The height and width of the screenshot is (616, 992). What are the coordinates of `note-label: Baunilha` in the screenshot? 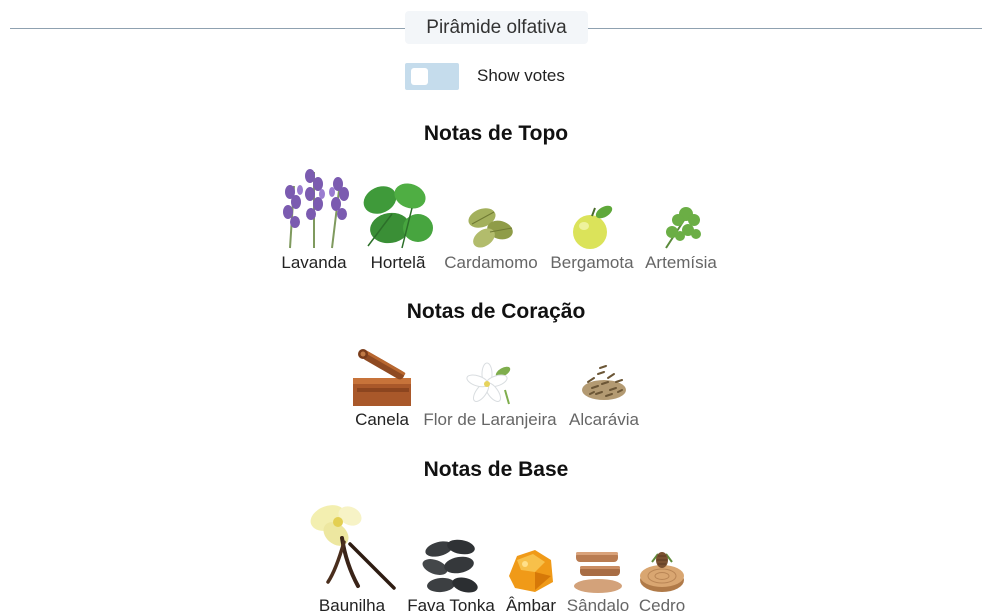 It's located at (352, 605).